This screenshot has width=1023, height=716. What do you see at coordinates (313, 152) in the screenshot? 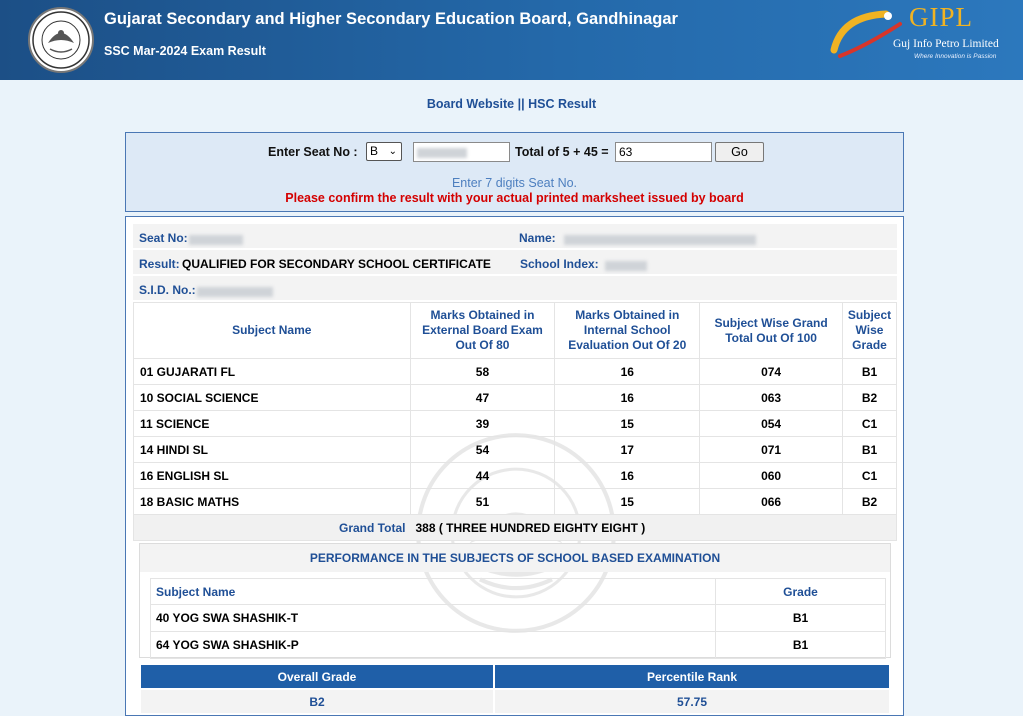
I see `seat-no-label: Enter Seat No :` at bounding box center [313, 152].